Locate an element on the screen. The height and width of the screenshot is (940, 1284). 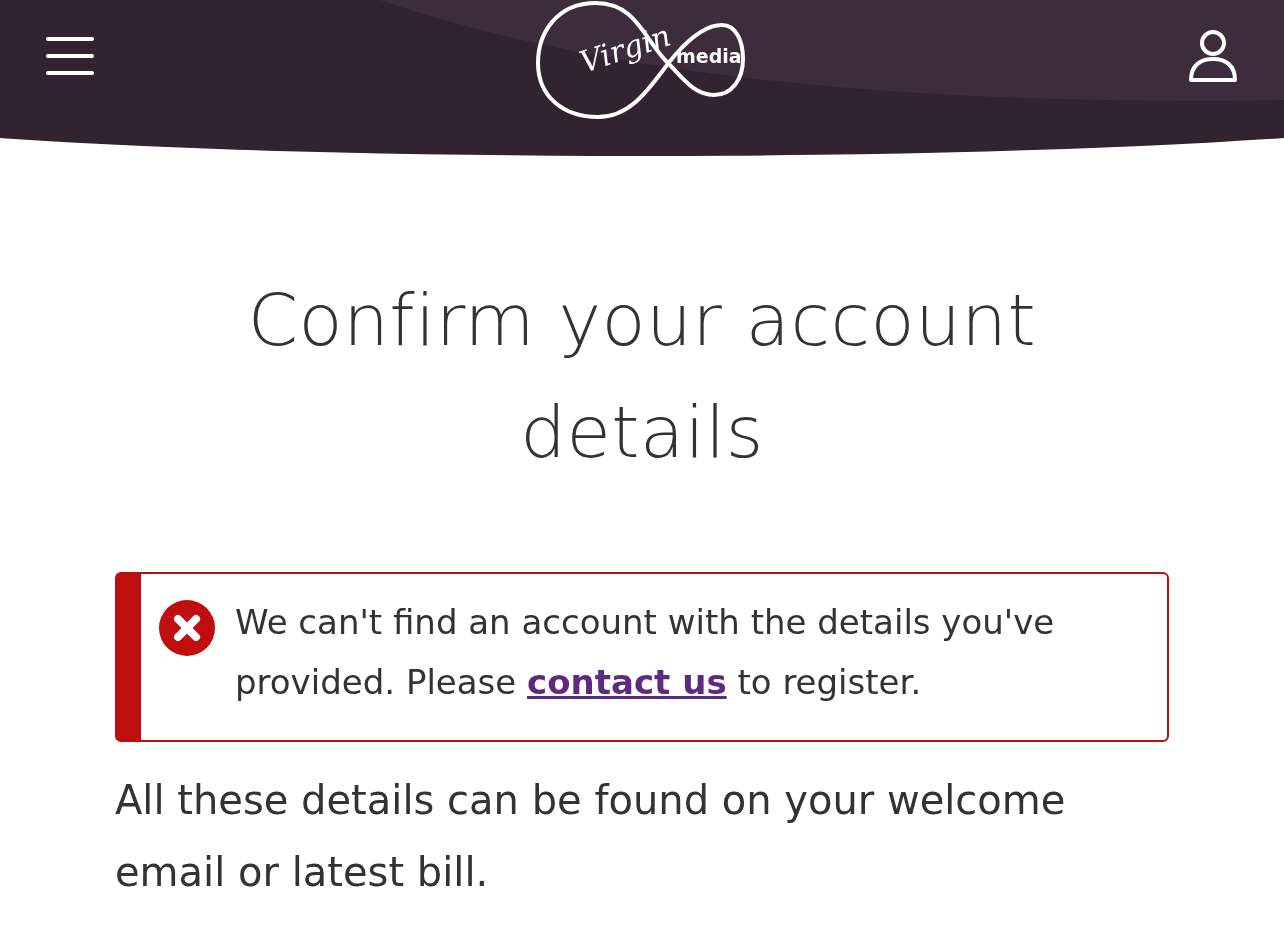
contact-link: contact us is located at coordinates (627, 682).